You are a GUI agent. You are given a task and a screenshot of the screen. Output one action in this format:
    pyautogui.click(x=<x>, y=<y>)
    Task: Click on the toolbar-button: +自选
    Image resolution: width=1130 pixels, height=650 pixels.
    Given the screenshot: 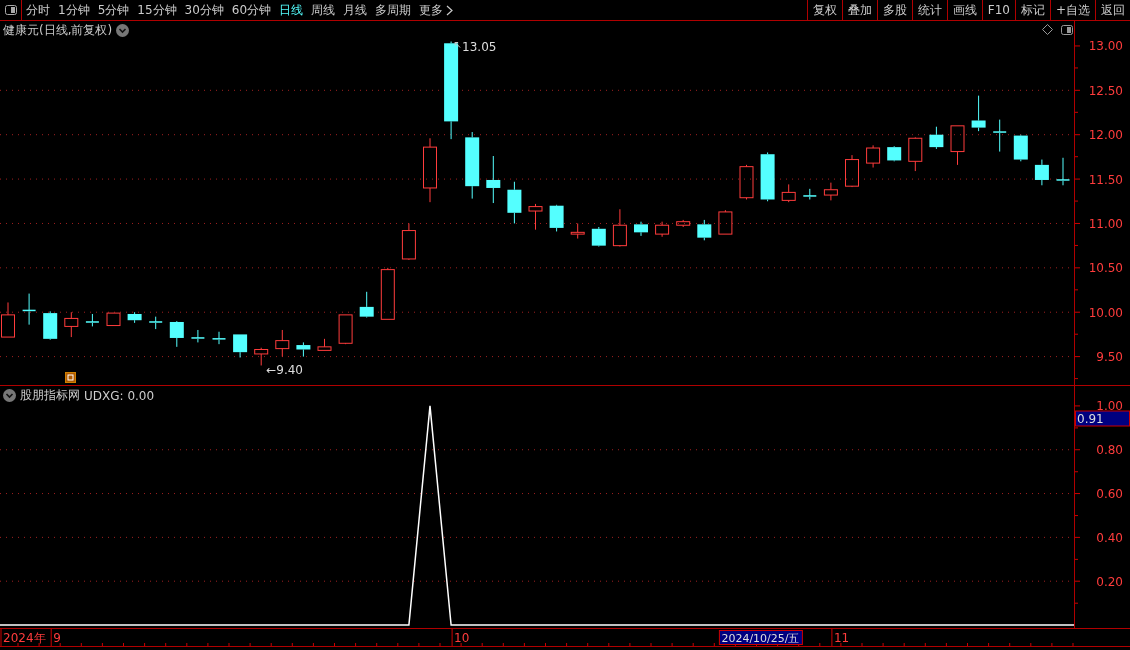 What is the action you would take?
    pyautogui.click(x=1072, y=10)
    